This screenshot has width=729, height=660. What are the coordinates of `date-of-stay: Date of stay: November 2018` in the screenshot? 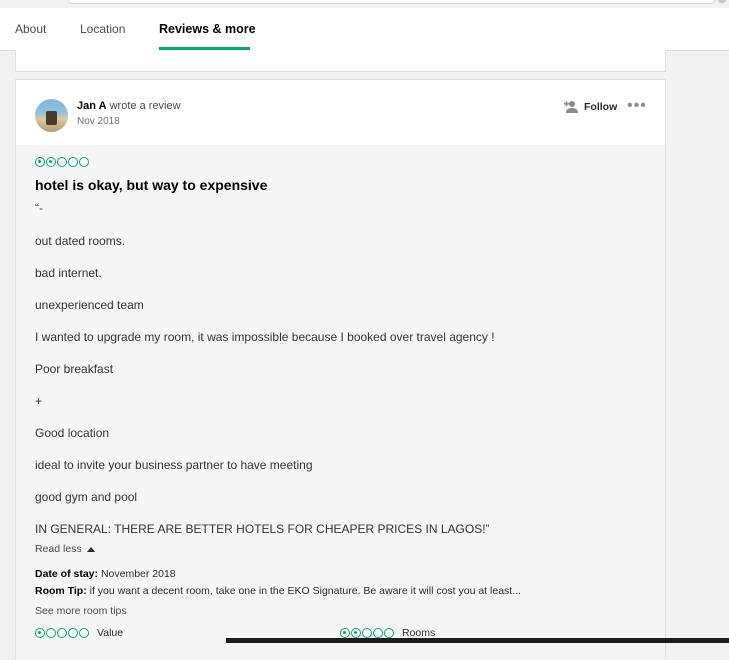 It's located at (105, 574).